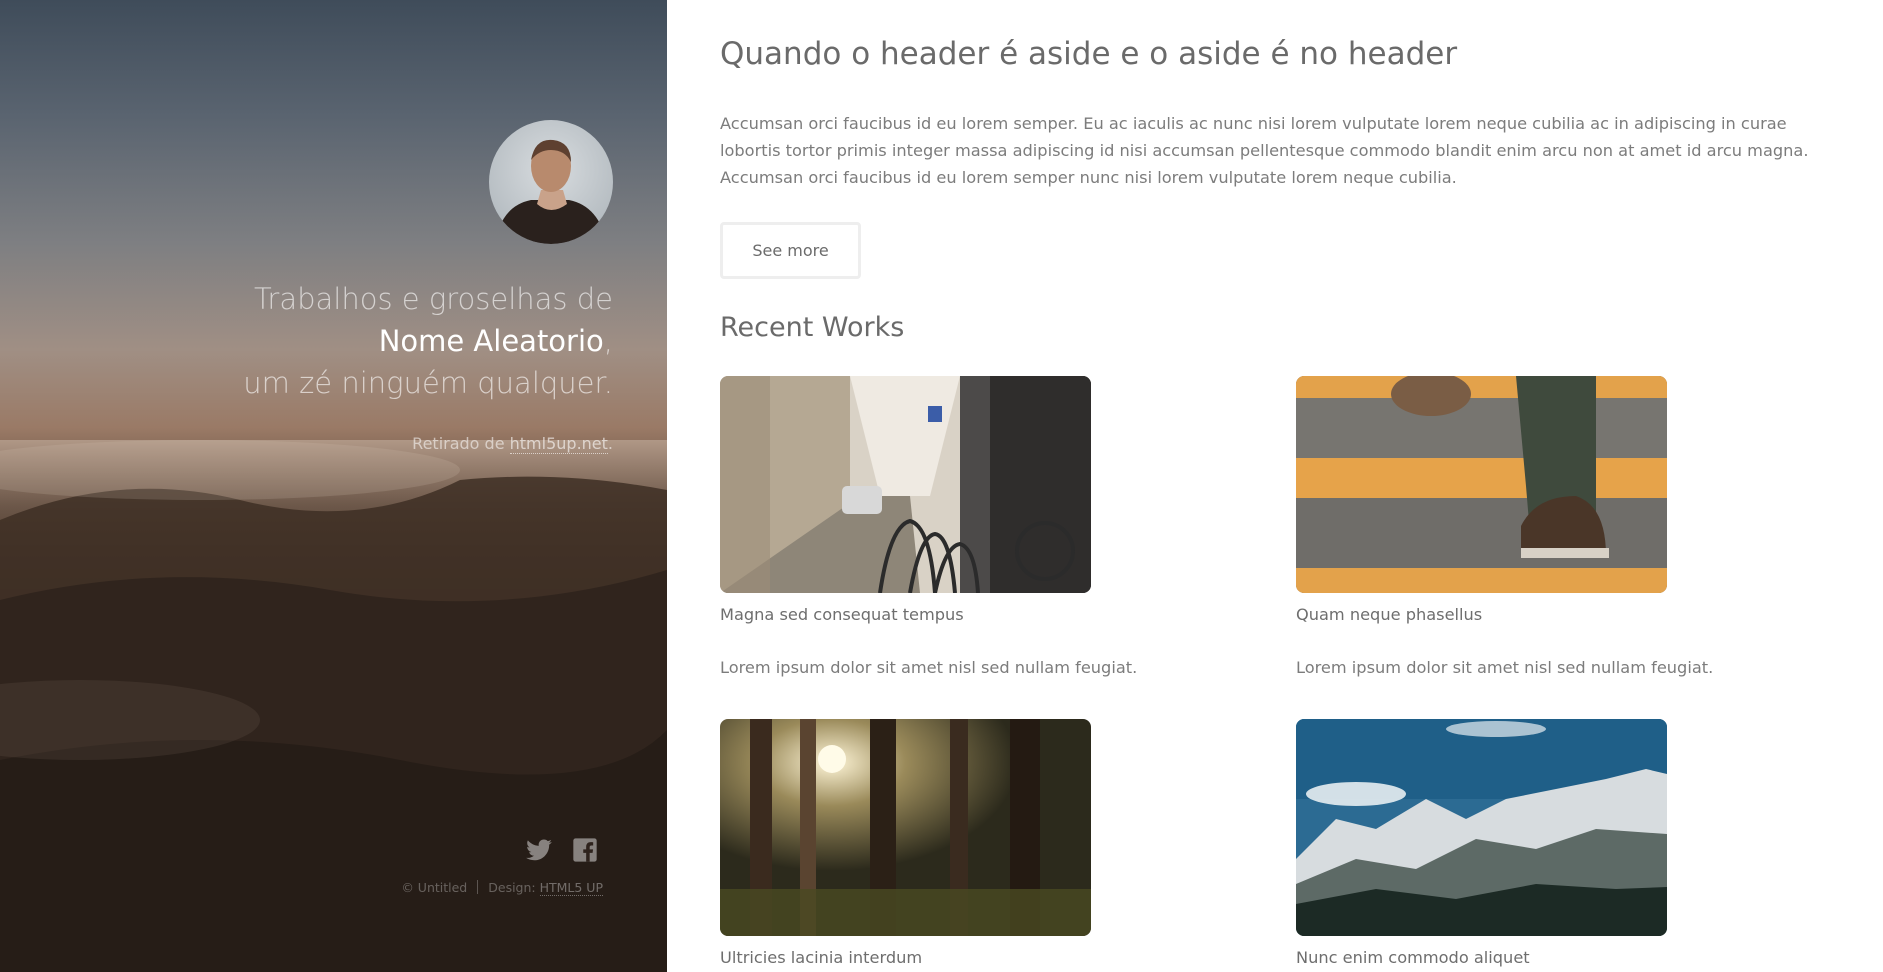 This screenshot has height=972, width=1883. I want to click on recent-works-title: Recent Works, so click(812, 327).